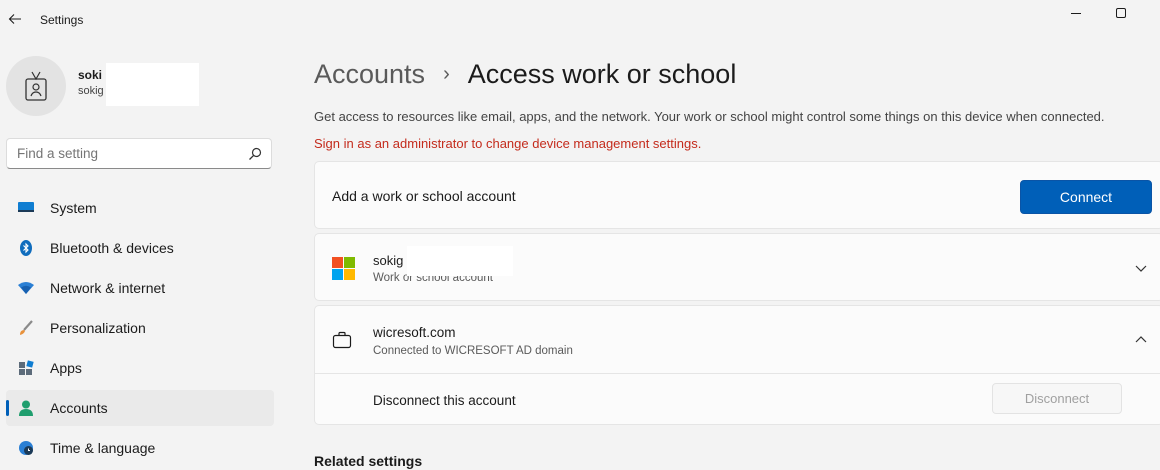  I want to click on search-icon, so click(255, 154).